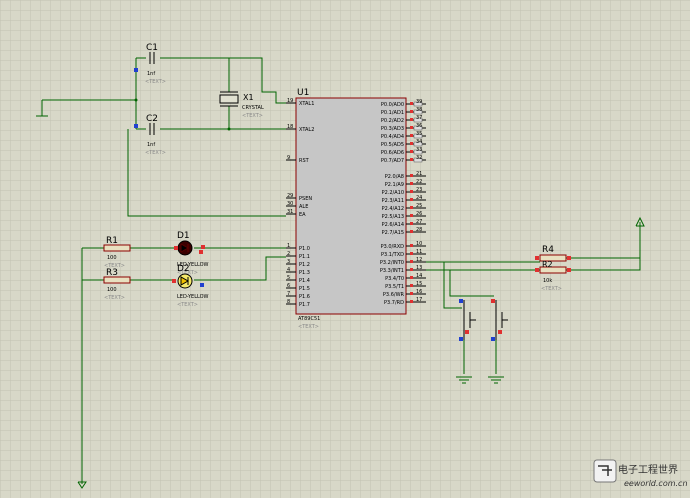  I want to click on u1-pin-number: 12, so click(419, 260).